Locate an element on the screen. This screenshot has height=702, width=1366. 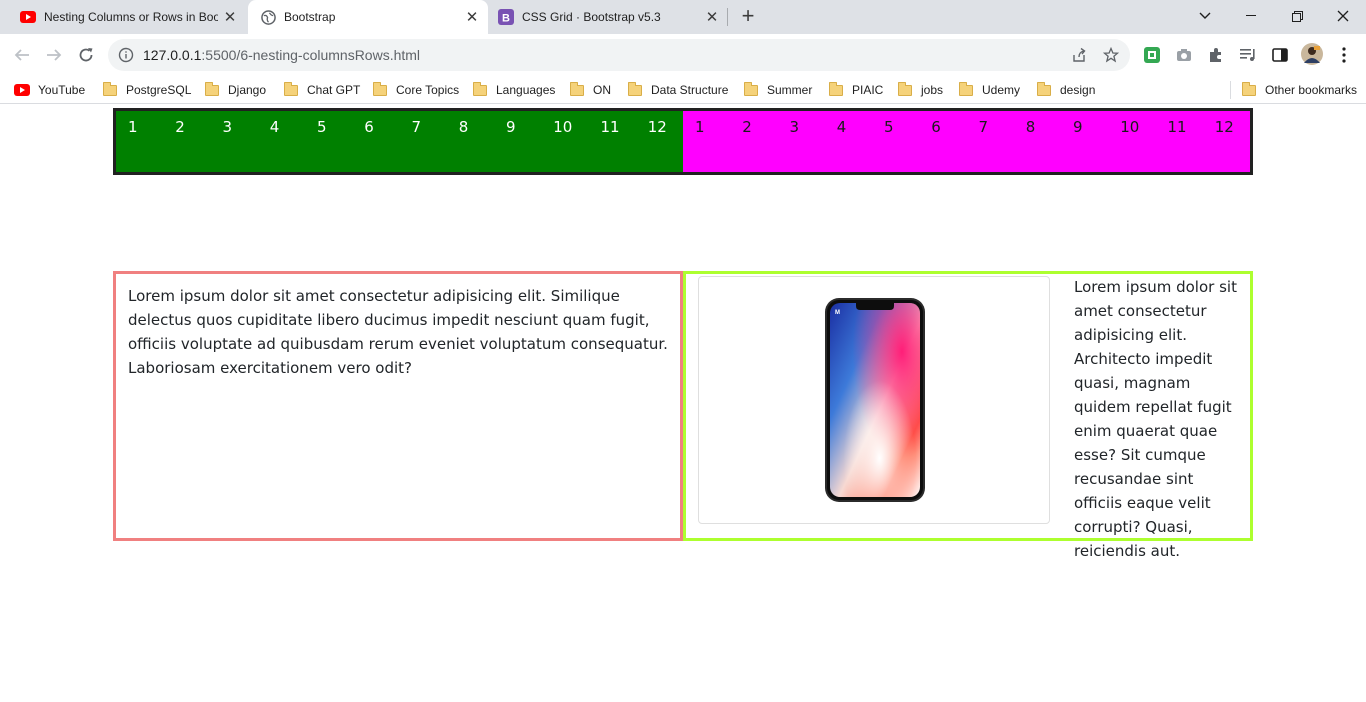
bookmark-summer: Summer is located at coordinates (778, 90).